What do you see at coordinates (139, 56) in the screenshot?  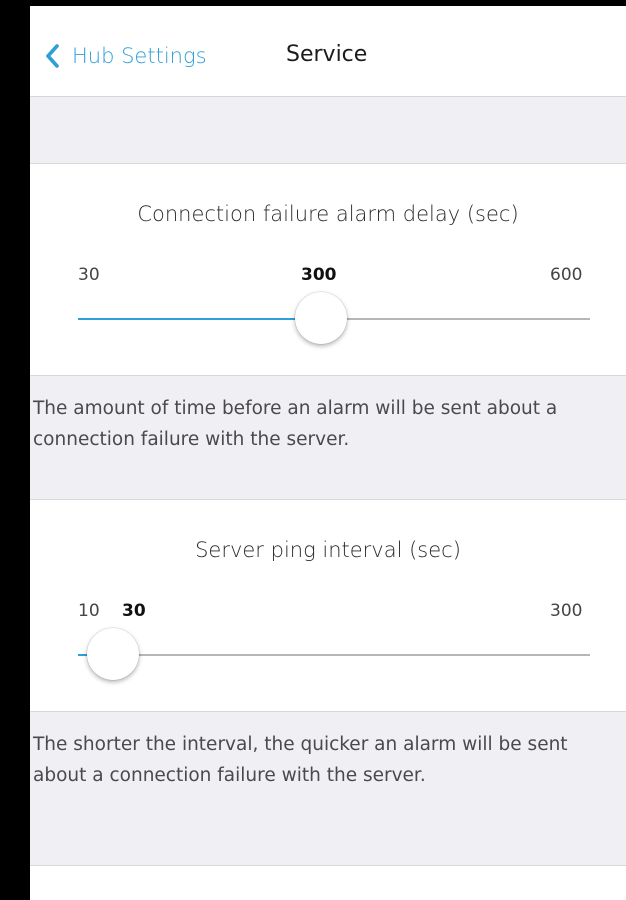 I see `back-label: Hub Settings` at bounding box center [139, 56].